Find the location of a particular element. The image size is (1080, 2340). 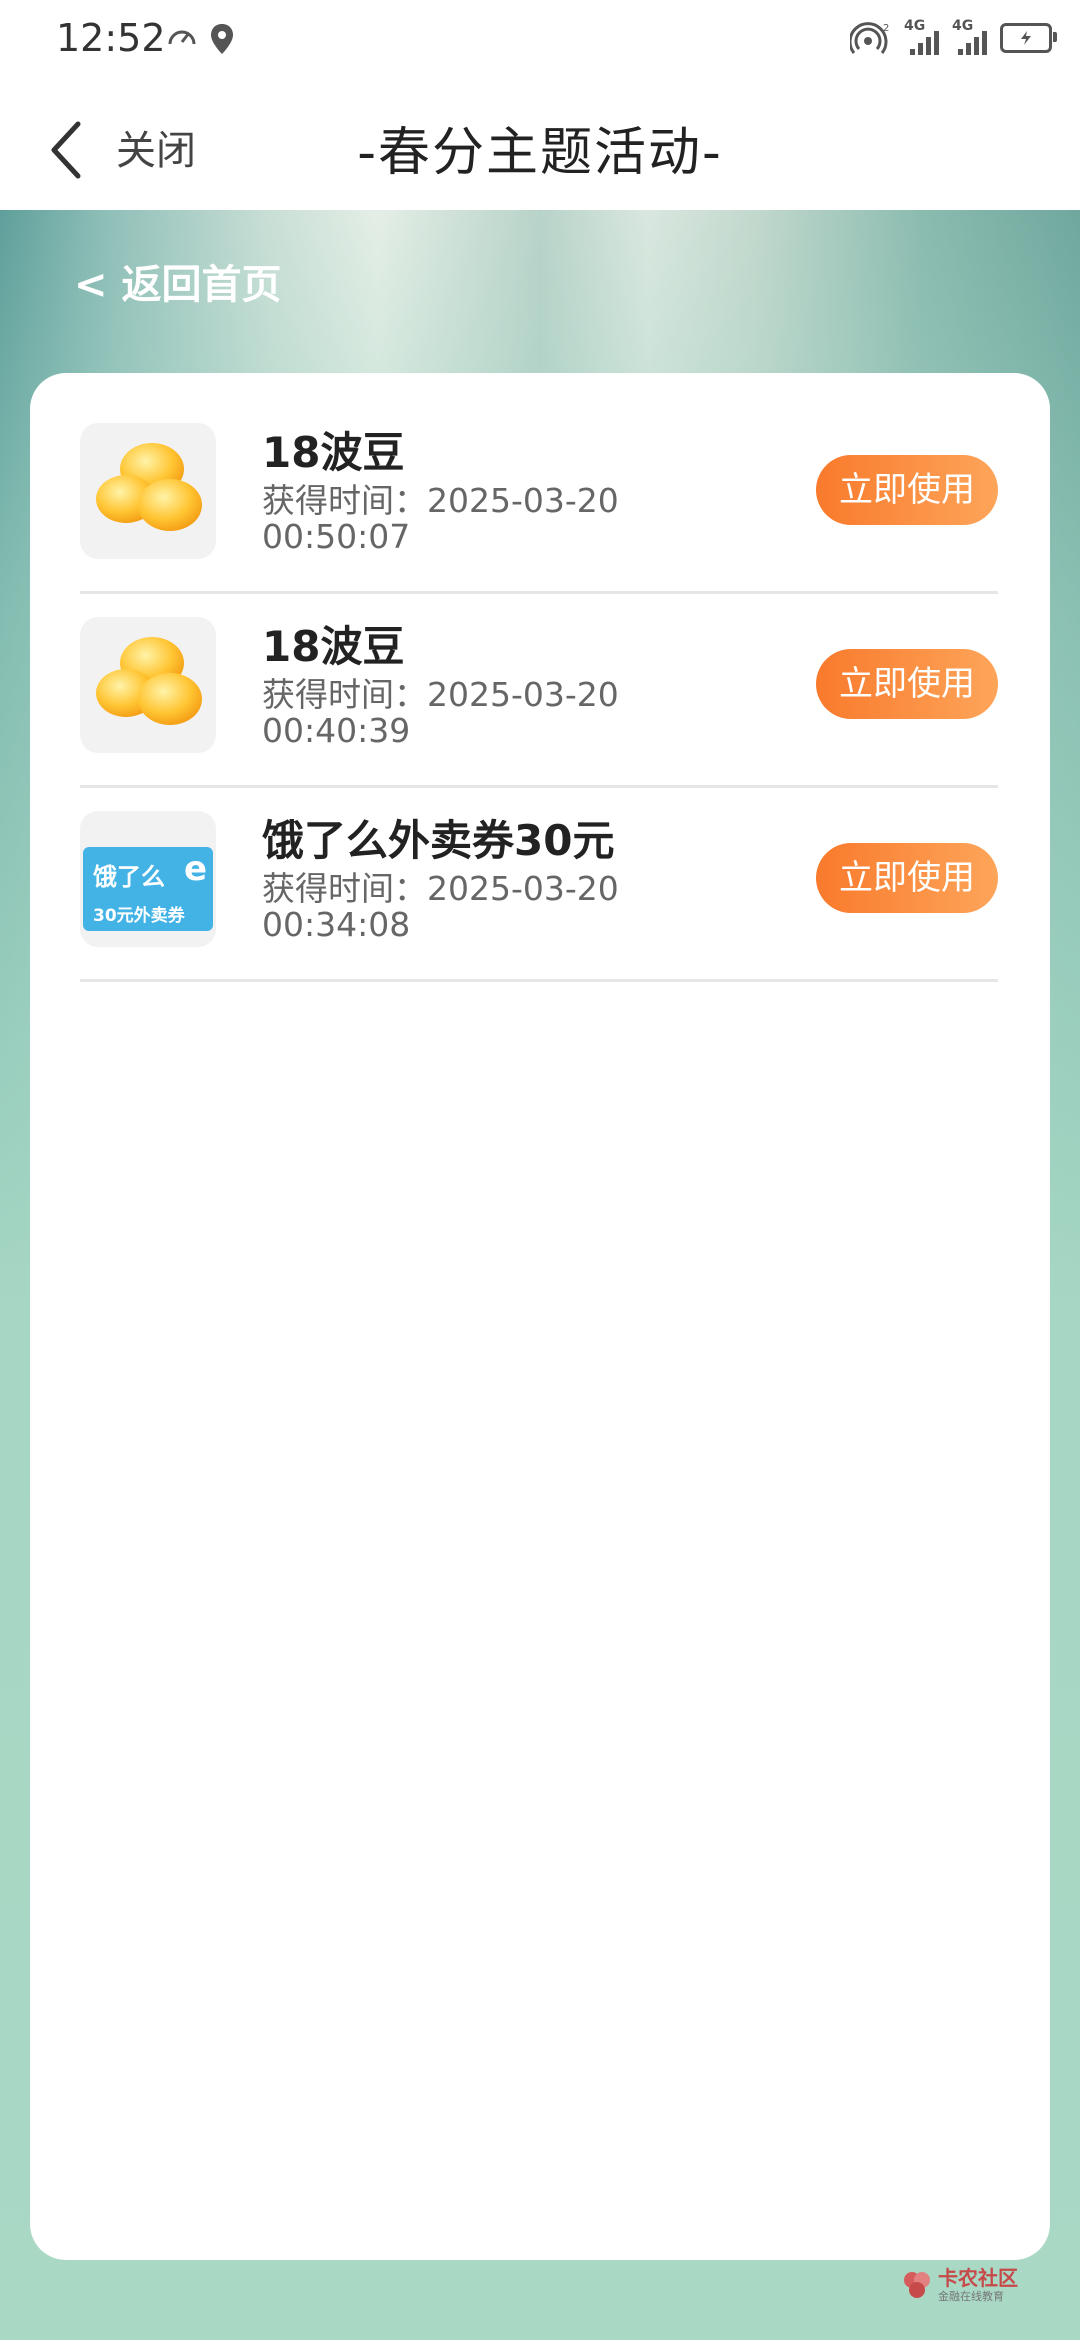

item-title: 饿了么外卖券30元 is located at coordinates (438, 840).